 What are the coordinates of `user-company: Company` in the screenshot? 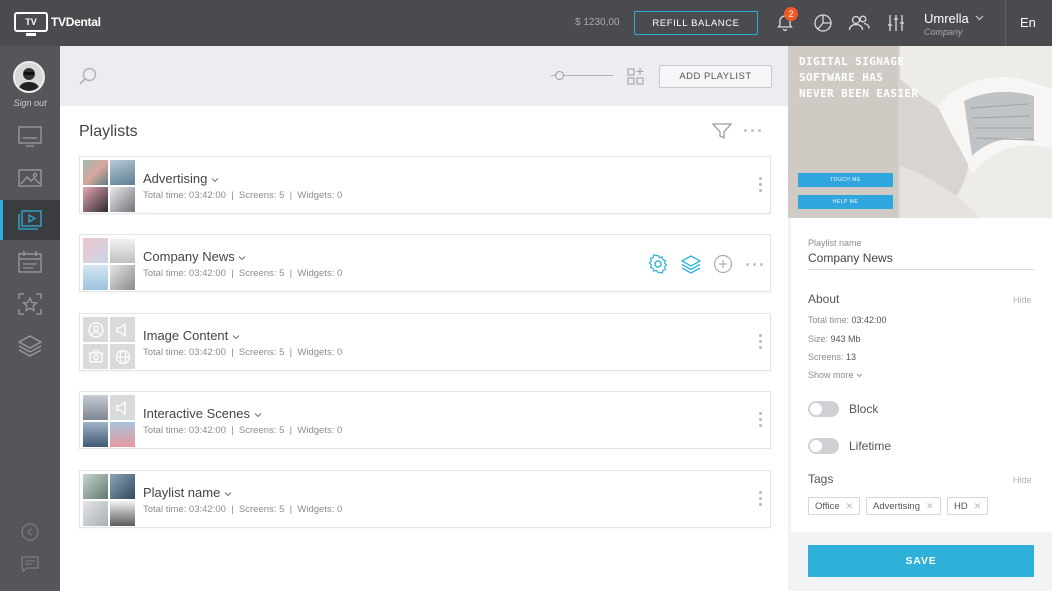 It's located at (943, 32).